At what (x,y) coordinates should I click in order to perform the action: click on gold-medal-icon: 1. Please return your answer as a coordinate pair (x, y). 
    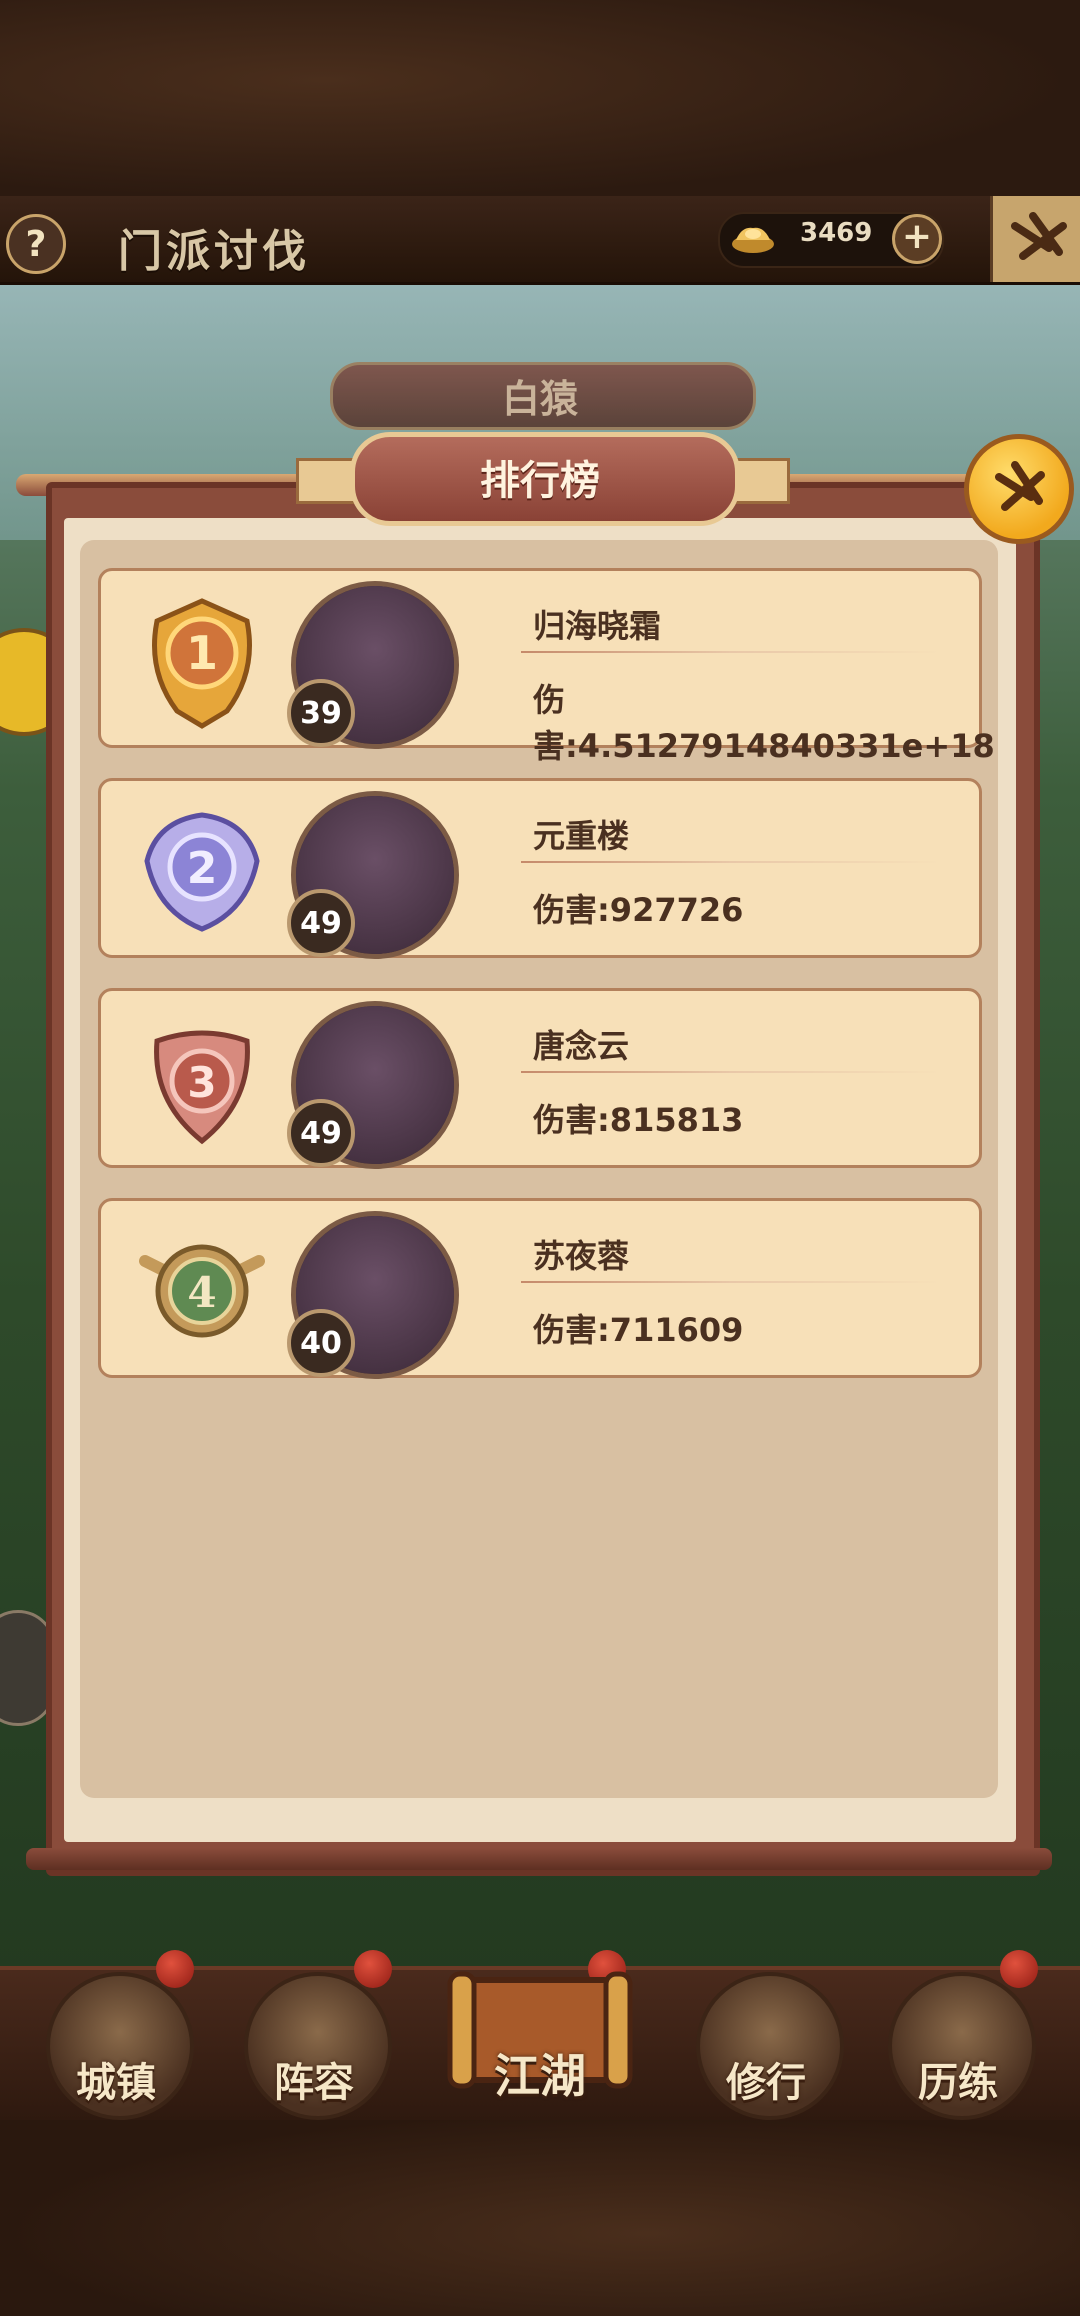
    Looking at the image, I should click on (202, 663).